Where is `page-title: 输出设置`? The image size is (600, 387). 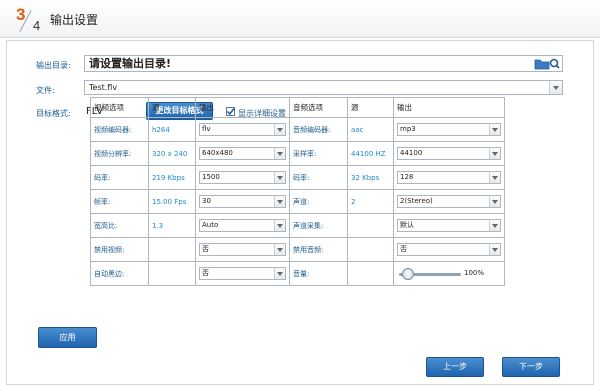
page-title: 输出设置 is located at coordinates (74, 20).